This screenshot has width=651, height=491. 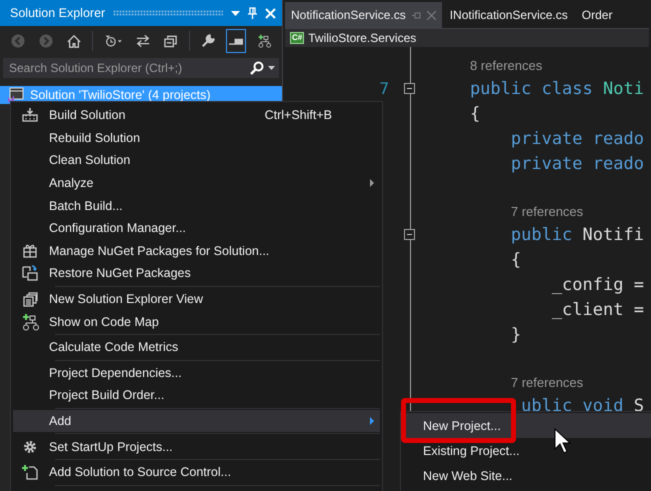 What do you see at coordinates (509, 15) in the screenshot?
I see `file-tab: INotificationService.cs` at bounding box center [509, 15].